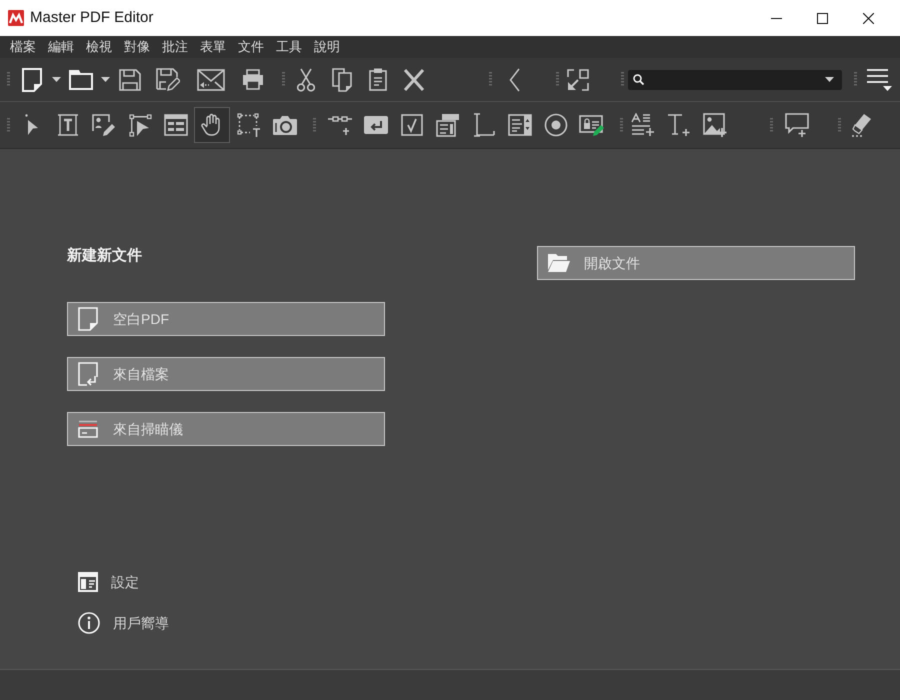 The image size is (900, 700). What do you see at coordinates (378, 79) in the screenshot?
I see `clipboard-icon` at bounding box center [378, 79].